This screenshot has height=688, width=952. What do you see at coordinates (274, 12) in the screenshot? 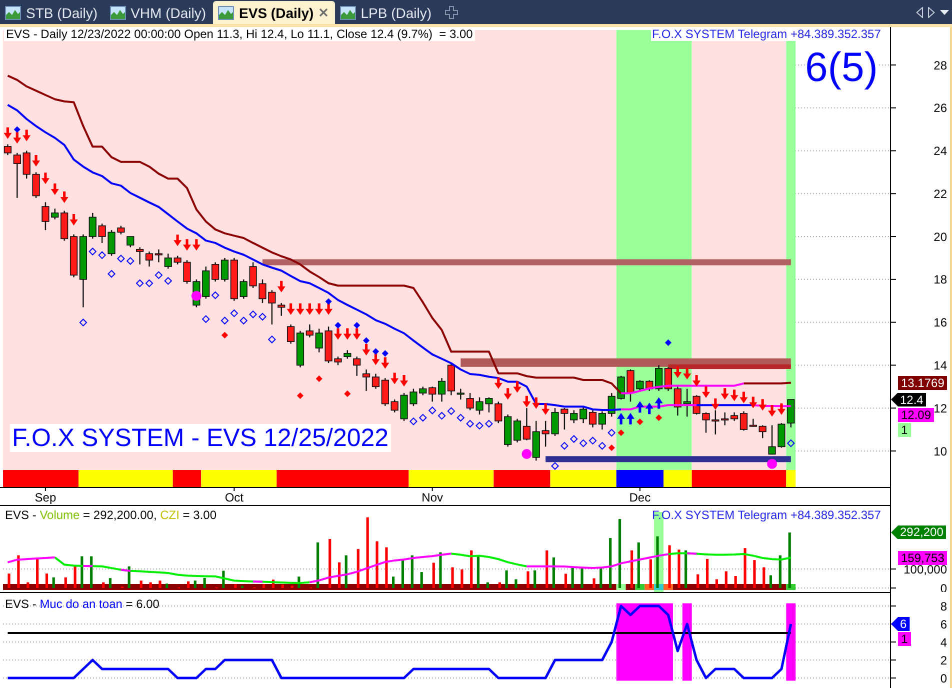
I see `chart-tab: EVS (Daily)` at bounding box center [274, 12].